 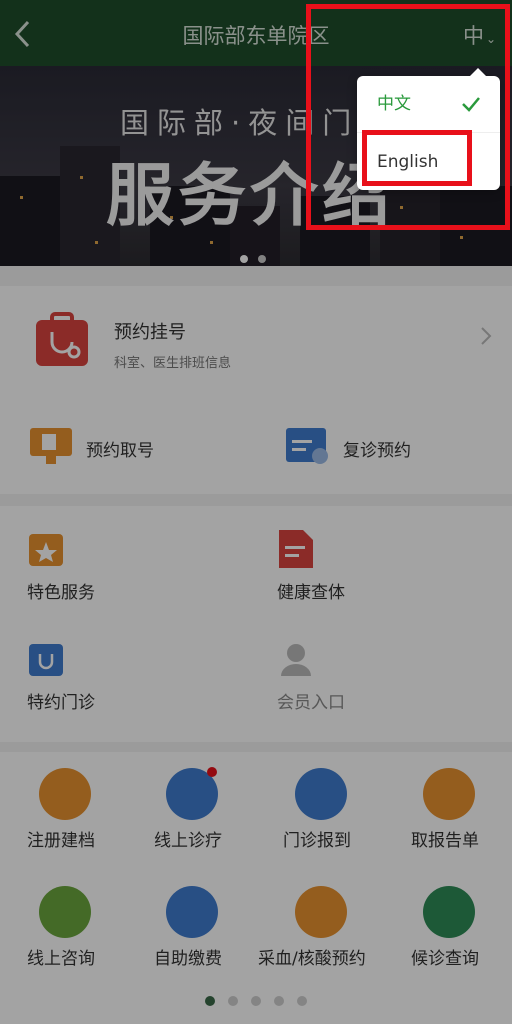 What do you see at coordinates (61, 590) in the screenshot?
I see `special-service-label: 特色服务` at bounding box center [61, 590].